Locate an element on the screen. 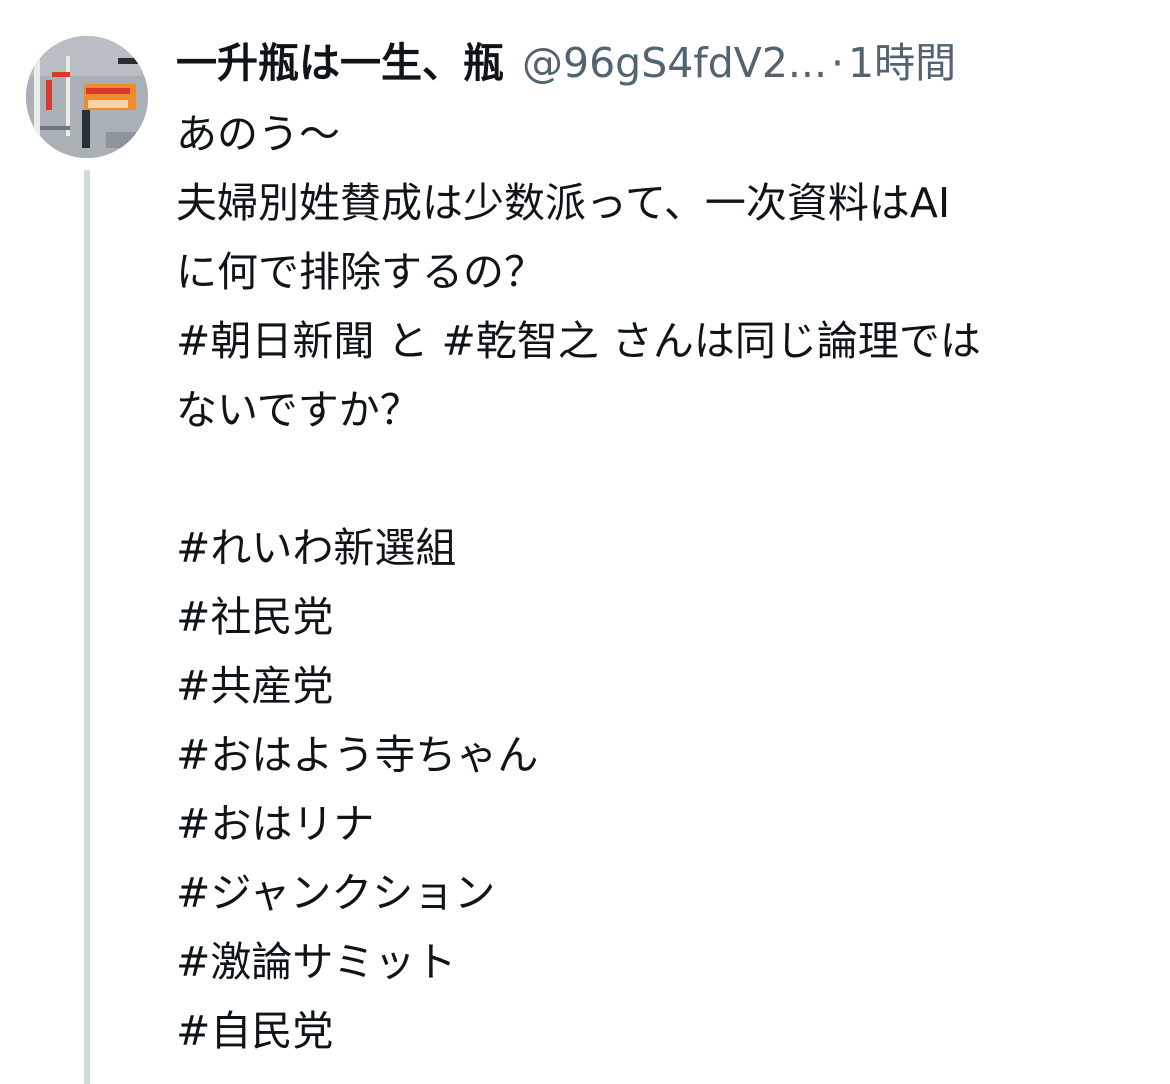 The height and width of the screenshot is (1084, 1170). thread-line is located at coordinates (87, 627).